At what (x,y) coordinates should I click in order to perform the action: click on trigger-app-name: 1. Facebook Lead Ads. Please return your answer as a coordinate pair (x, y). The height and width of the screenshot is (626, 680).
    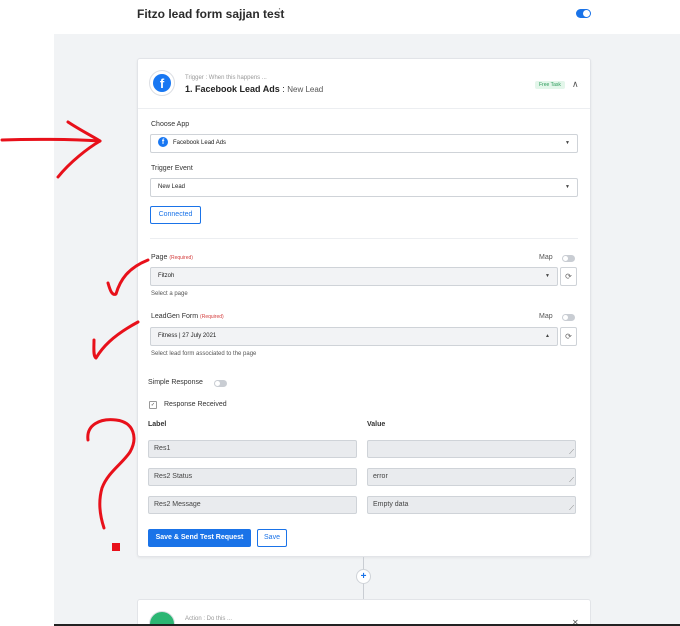
    Looking at the image, I should click on (232, 89).